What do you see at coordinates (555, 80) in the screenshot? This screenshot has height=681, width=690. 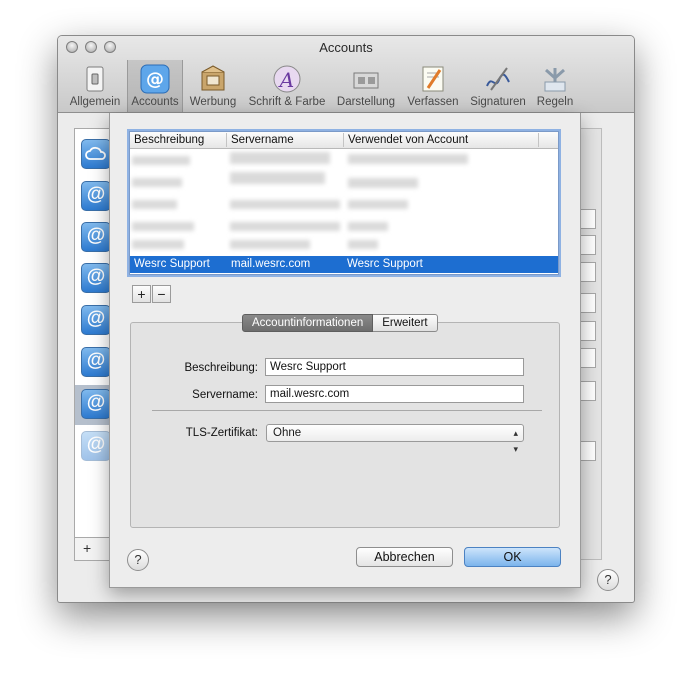 I see `rules-icon` at bounding box center [555, 80].